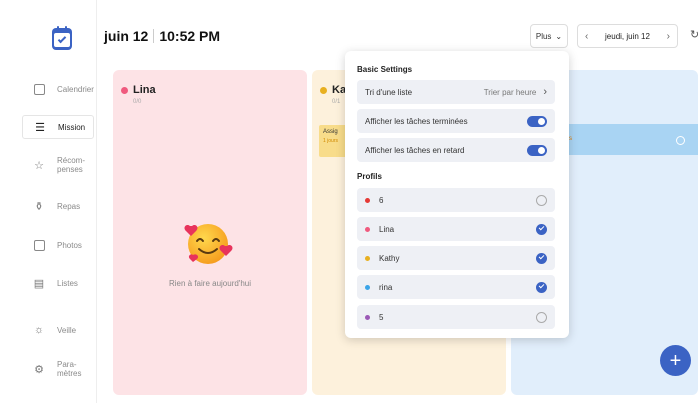 This screenshot has height=403, width=698. I want to click on column-header: Lina, so click(138, 90).